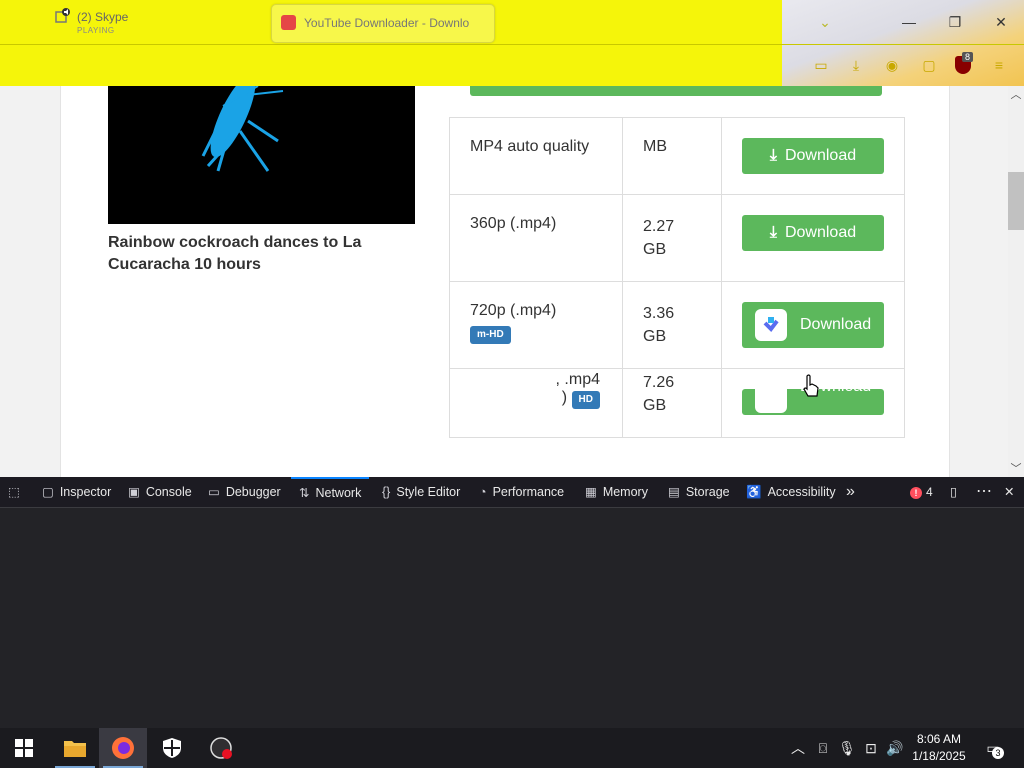  What do you see at coordinates (1016, 469) in the screenshot?
I see `scroll-down-arrow-icon: ﹀` at bounding box center [1016, 469].